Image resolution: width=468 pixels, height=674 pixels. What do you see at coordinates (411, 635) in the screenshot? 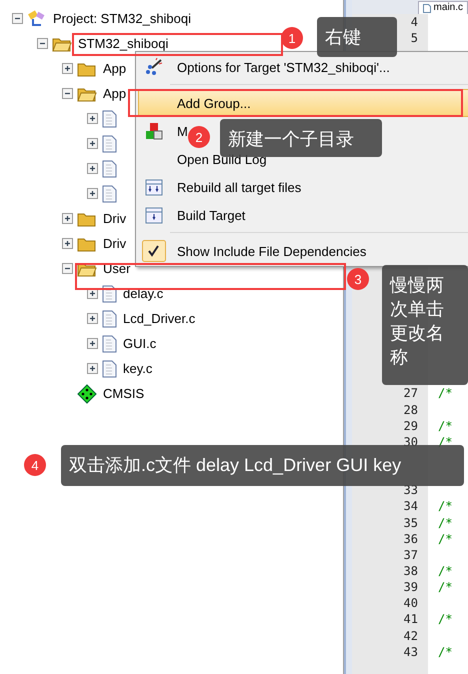
I see `line-number: 42` at bounding box center [411, 635].